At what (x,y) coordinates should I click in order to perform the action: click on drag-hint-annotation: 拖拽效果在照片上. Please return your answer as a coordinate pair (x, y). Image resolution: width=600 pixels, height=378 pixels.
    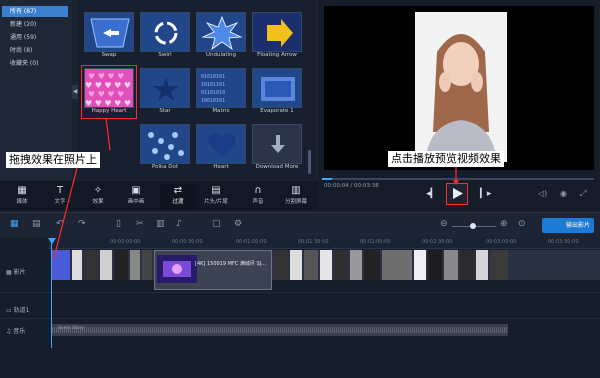
    Looking at the image, I should click on (53, 160).